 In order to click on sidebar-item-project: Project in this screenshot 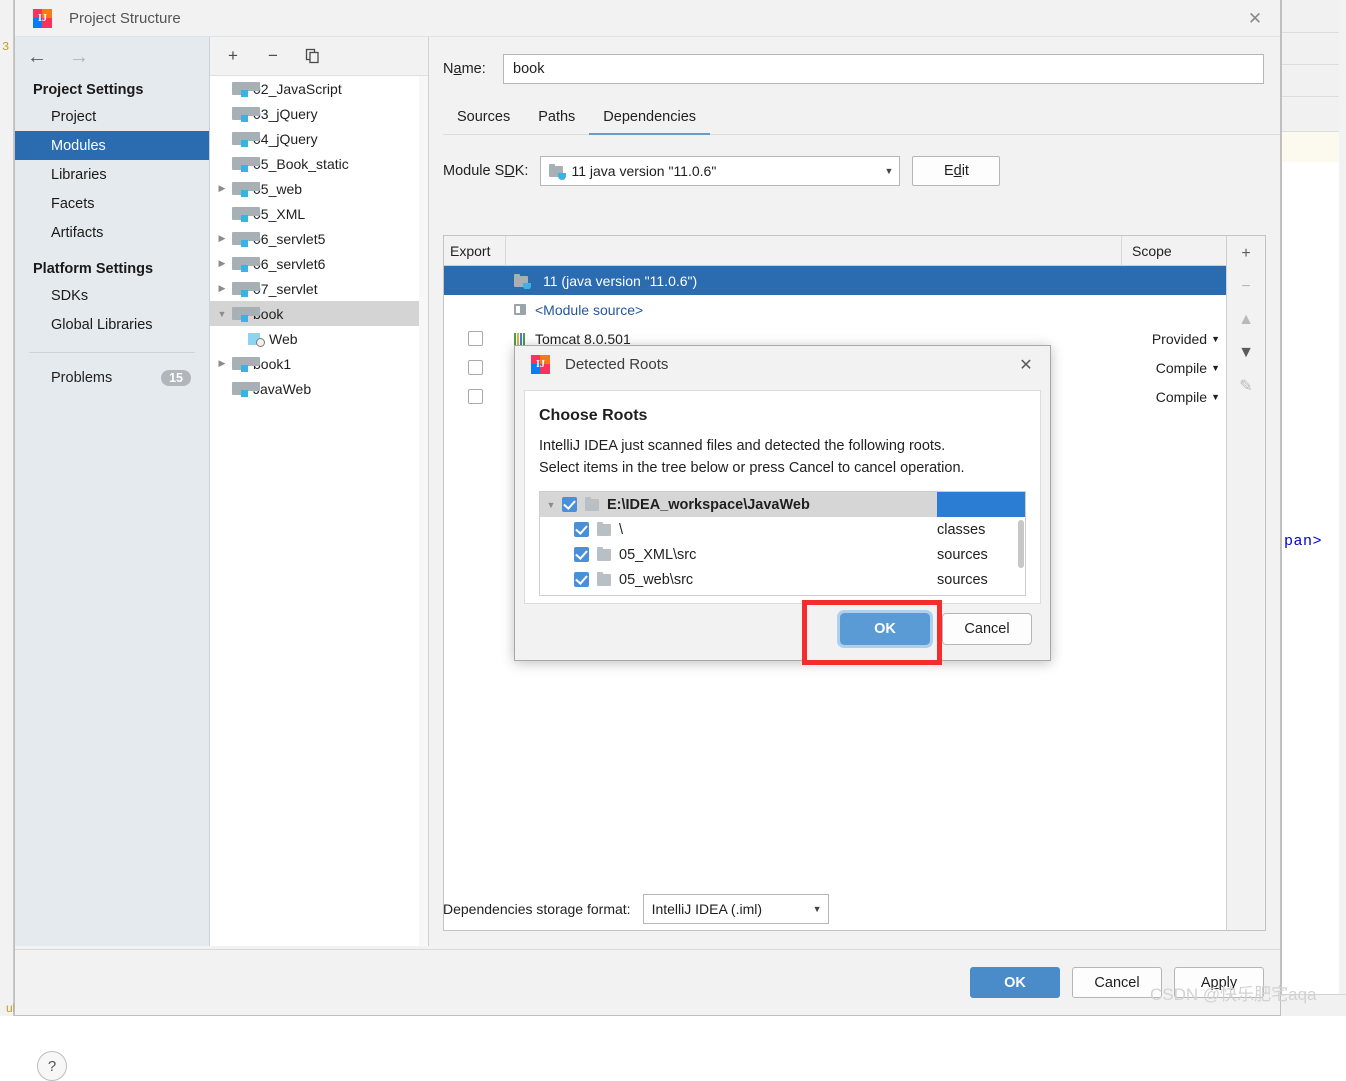, I will do `click(112, 116)`.